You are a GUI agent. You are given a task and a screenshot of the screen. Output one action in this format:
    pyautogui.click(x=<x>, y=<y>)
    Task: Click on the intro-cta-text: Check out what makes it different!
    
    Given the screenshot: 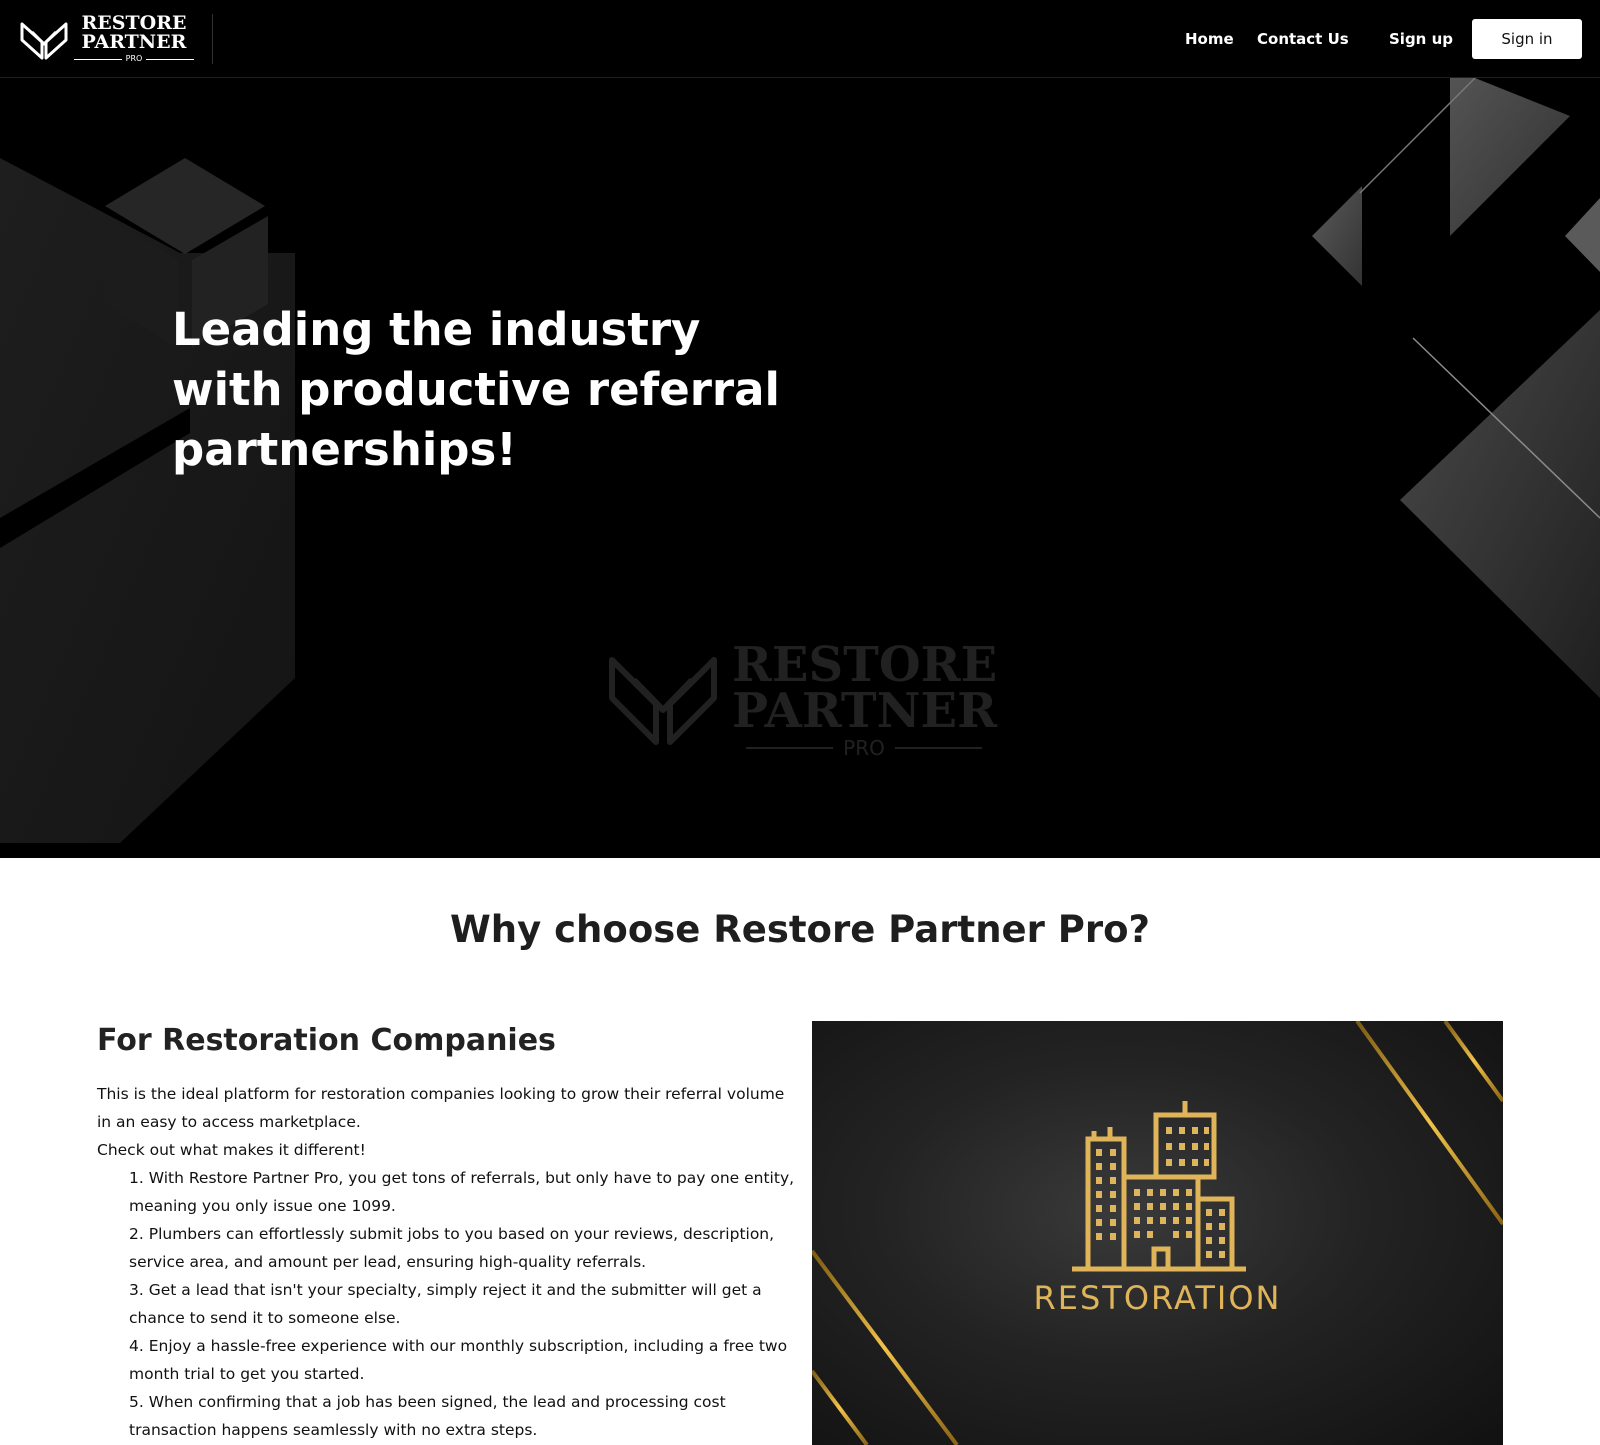 What is the action you would take?
    pyautogui.click(x=231, y=1150)
    